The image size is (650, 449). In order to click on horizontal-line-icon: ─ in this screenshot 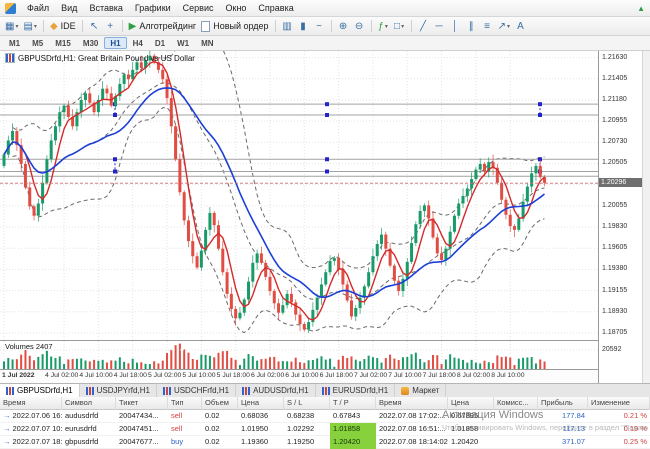, I will do `click(439, 26)`.